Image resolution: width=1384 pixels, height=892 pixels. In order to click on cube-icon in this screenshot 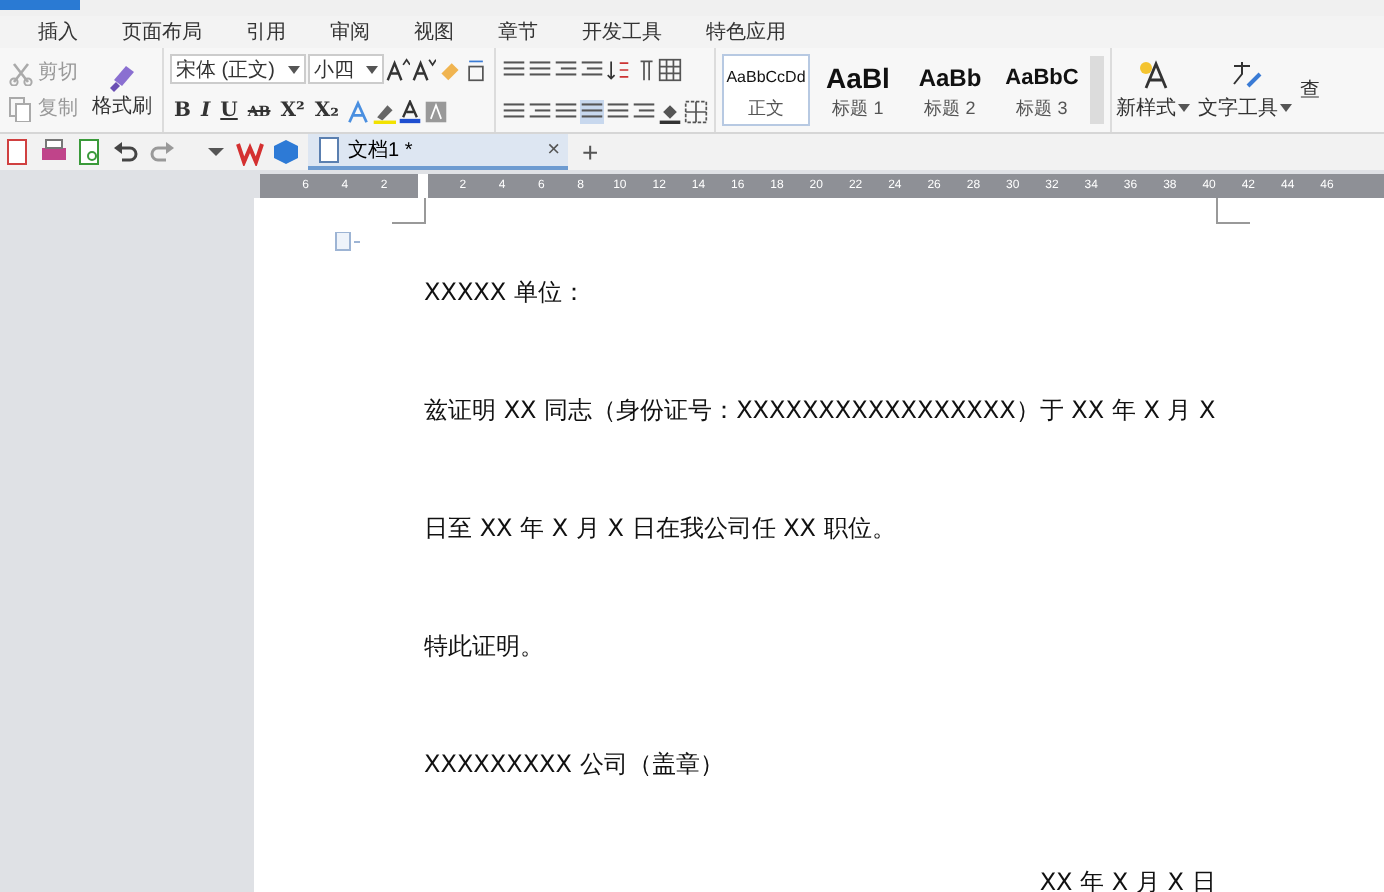, I will do `click(286, 152)`.